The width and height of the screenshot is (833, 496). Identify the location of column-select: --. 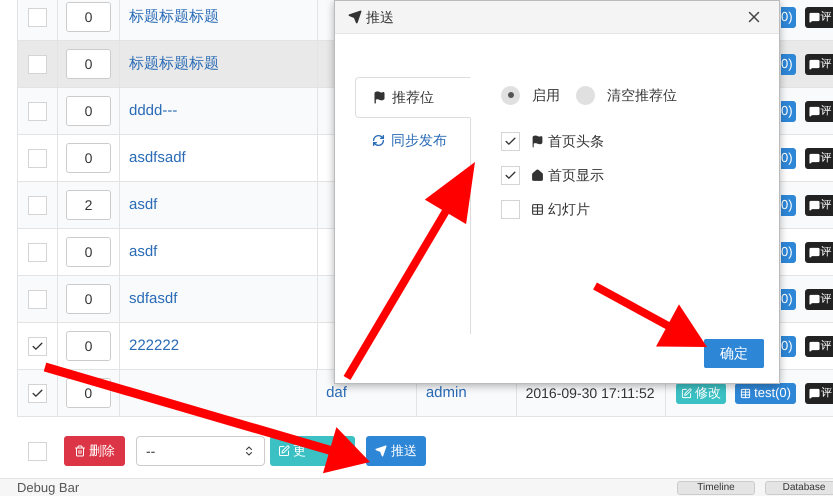
(200, 451).